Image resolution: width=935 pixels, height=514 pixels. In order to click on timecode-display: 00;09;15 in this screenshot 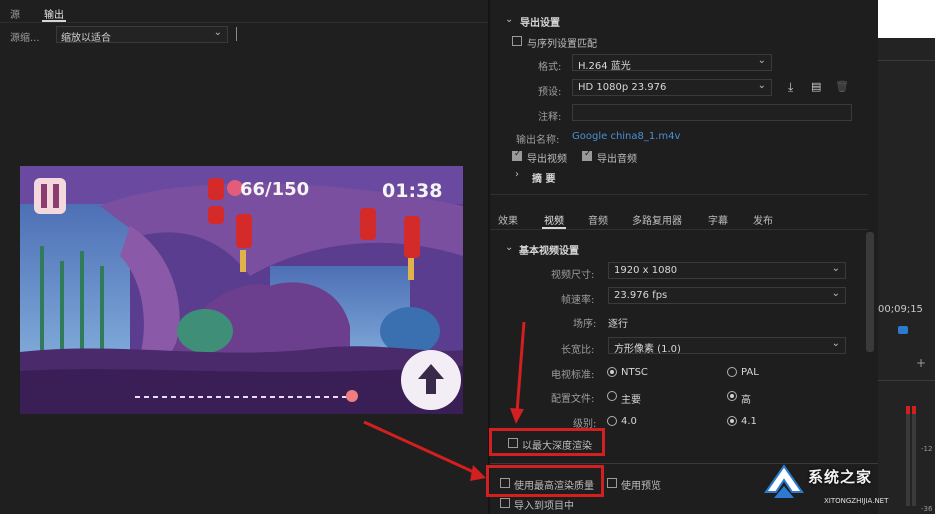, I will do `click(900, 309)`.